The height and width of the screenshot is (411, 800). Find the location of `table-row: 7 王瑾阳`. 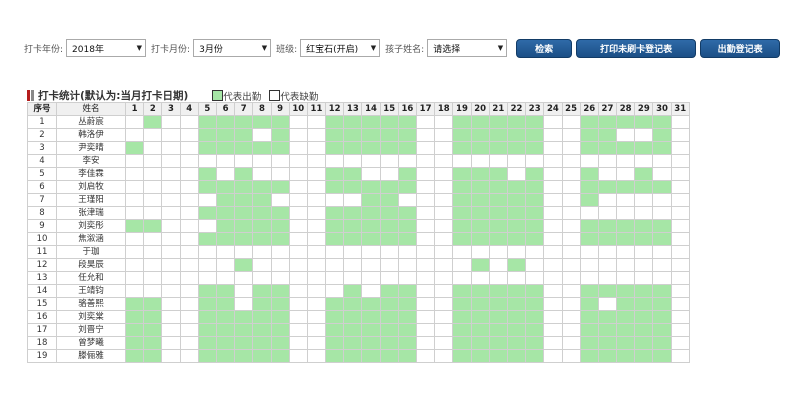

table-row: 7 王瑾阳 is located at coordinates (358, 200).